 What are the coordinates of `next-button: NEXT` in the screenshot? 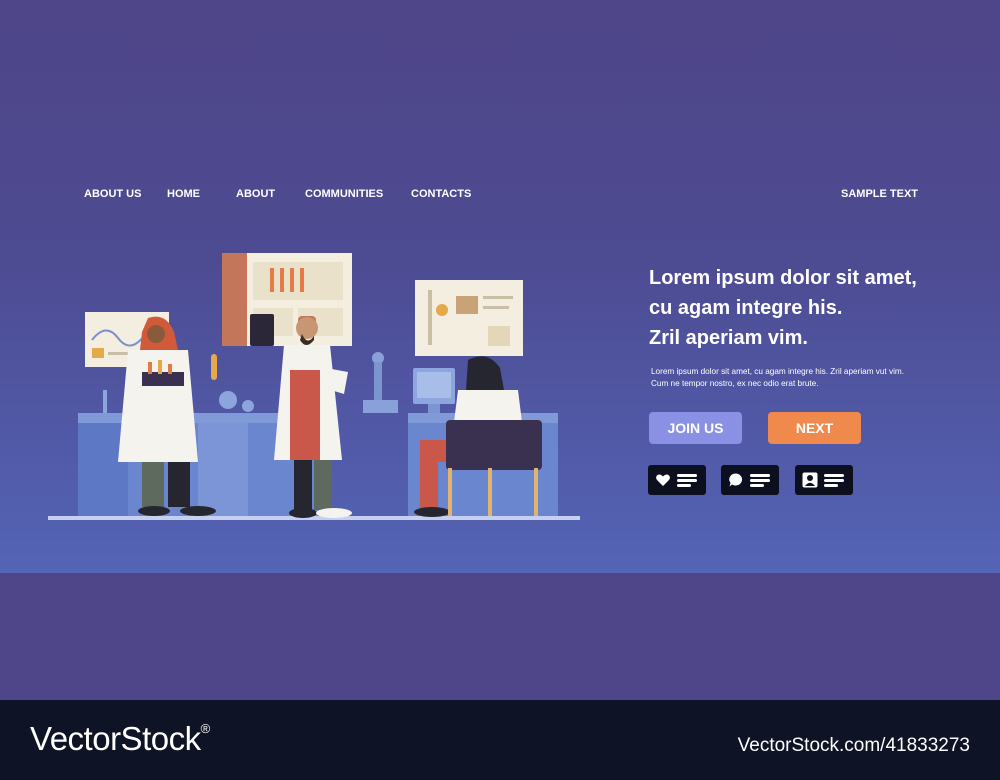 It's located at (814, 428).